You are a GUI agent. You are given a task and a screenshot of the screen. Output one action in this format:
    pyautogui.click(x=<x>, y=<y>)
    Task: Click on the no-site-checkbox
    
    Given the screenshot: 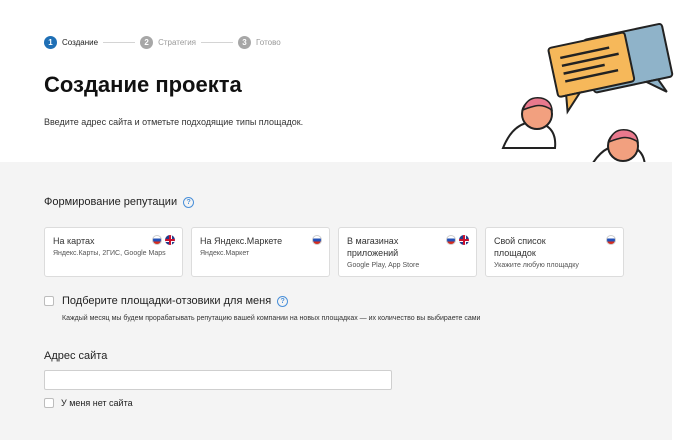 What is the action you would take?
    pyautogui.click(x=49, y=403)
    